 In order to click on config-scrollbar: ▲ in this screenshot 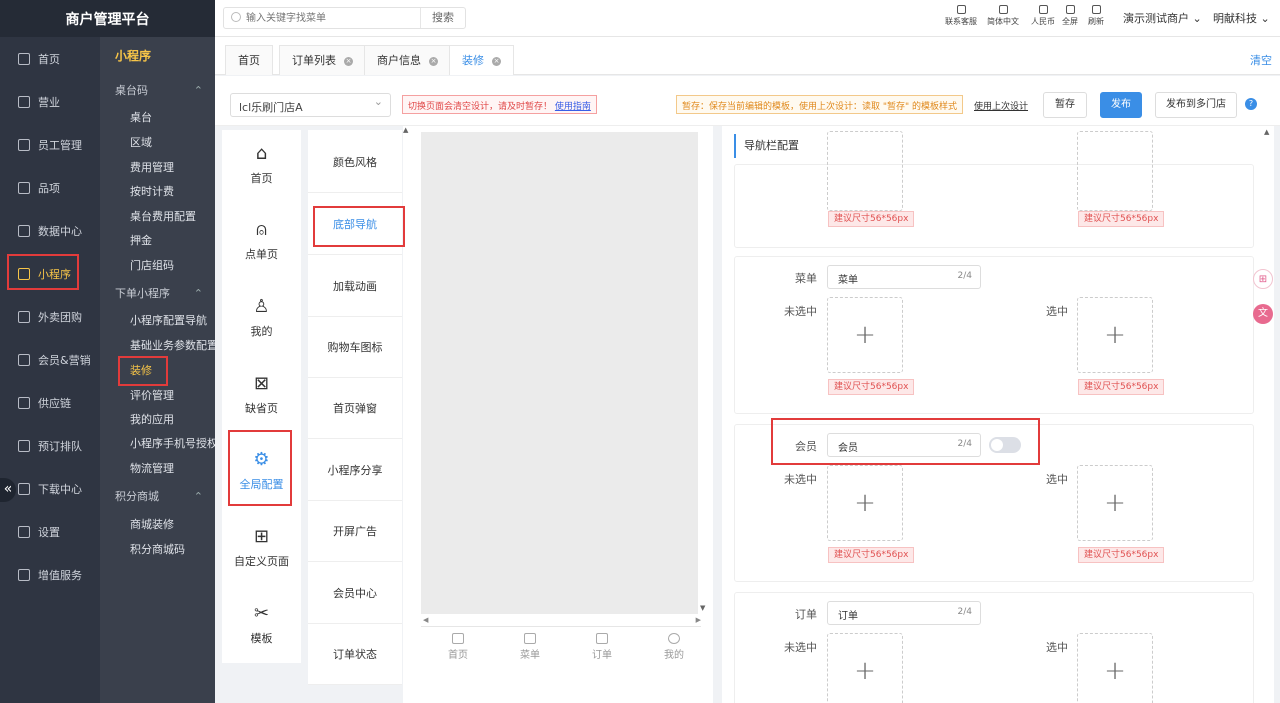, I will do `click(1268, 414)`.